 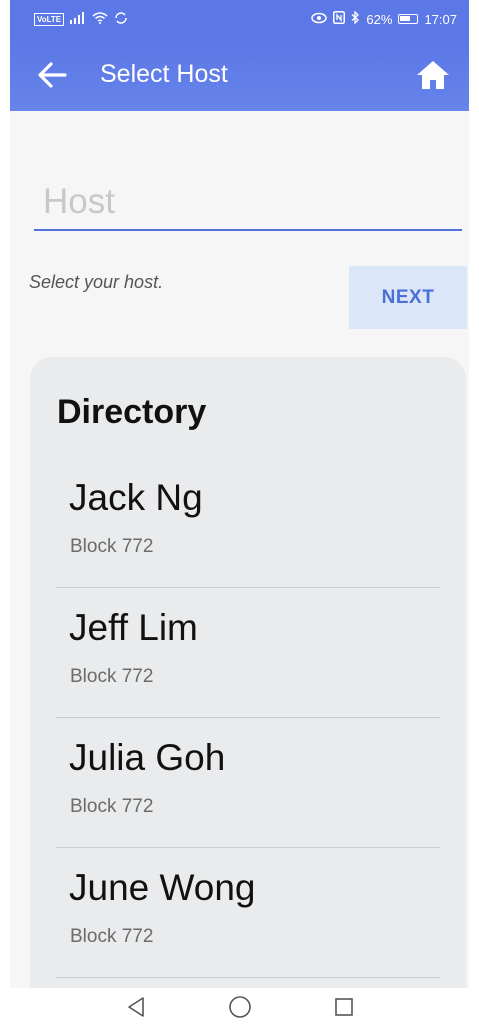 What do you see at coordinates (319, 19) in the screenshot?
I see `eye-icon` at bounding box center [319, 19].